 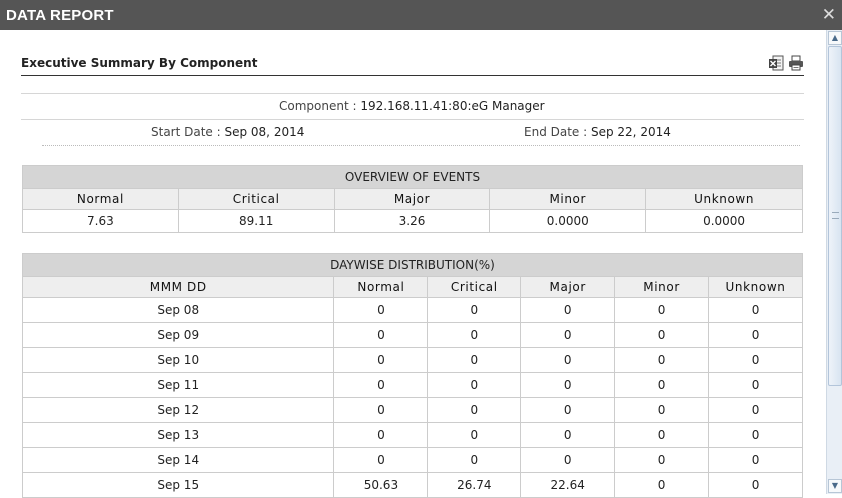 What do you see at coordinates (139, 63) in the screenshot?
I see `report-title: Executive Summary By Component` at bounding box center [139, 63].